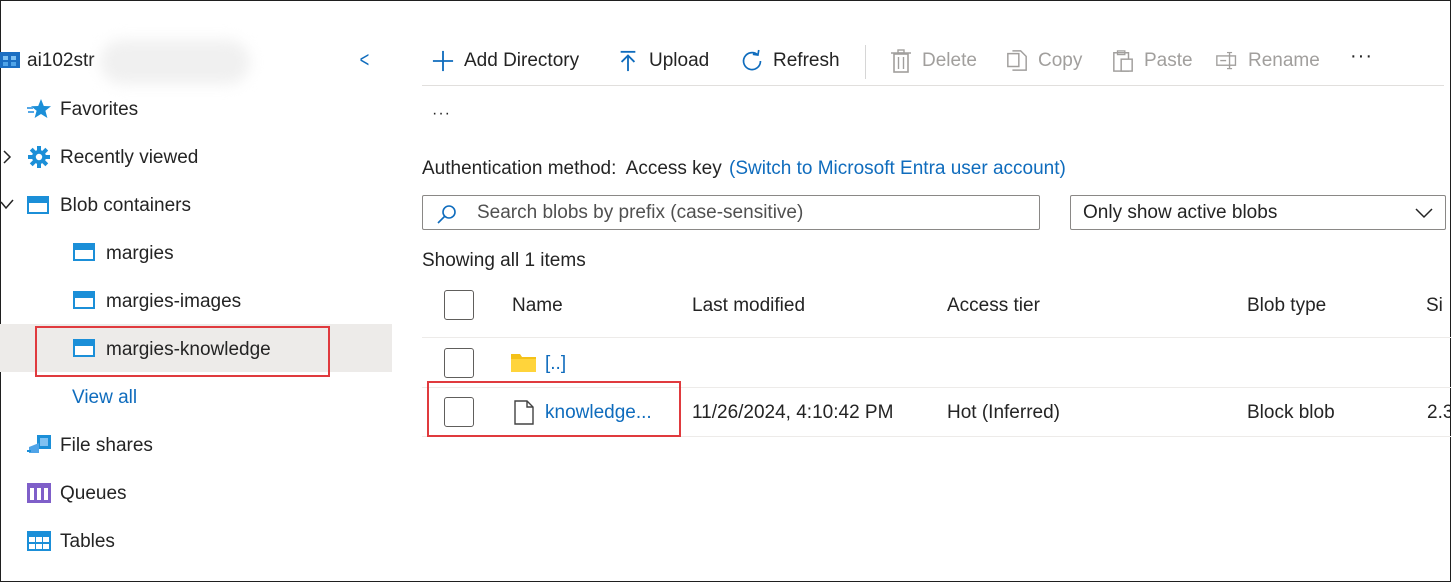 This screenshot has width=1451, height=582. I want to click on sidebar-item-label: Queues, so click(93, 493).